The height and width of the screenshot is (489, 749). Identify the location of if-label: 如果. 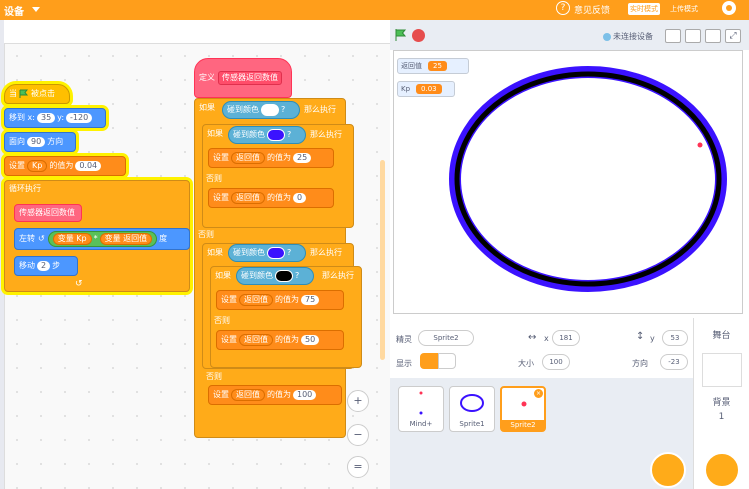
(223, 275).